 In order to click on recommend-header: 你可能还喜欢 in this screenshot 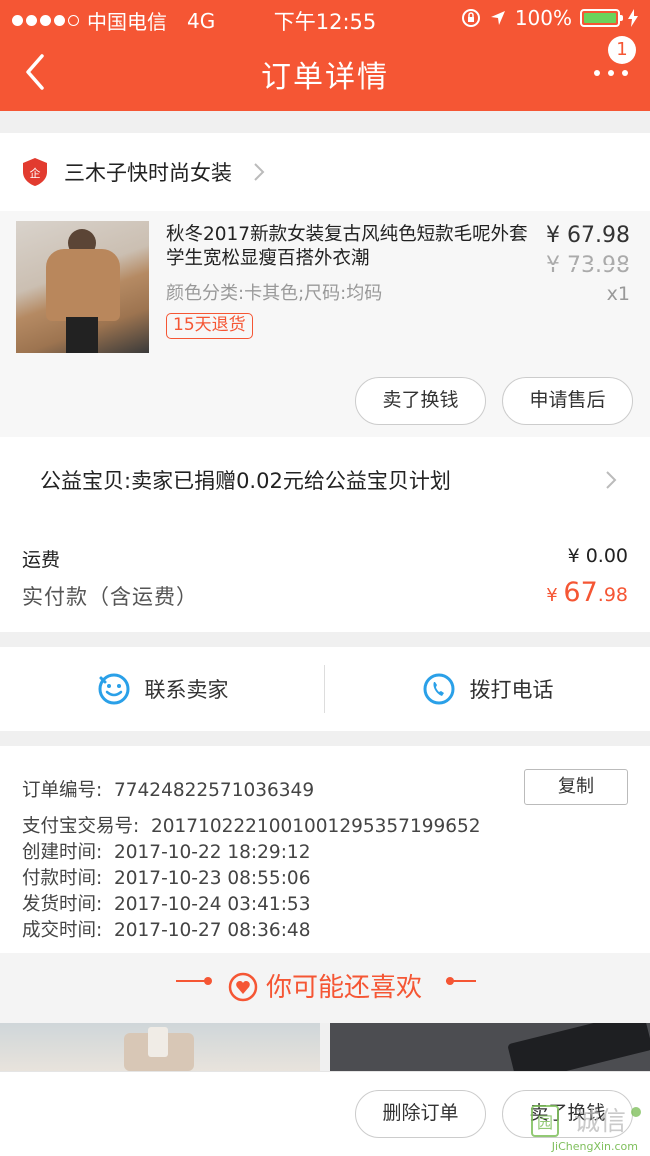, I will do `click(325, 988)`.